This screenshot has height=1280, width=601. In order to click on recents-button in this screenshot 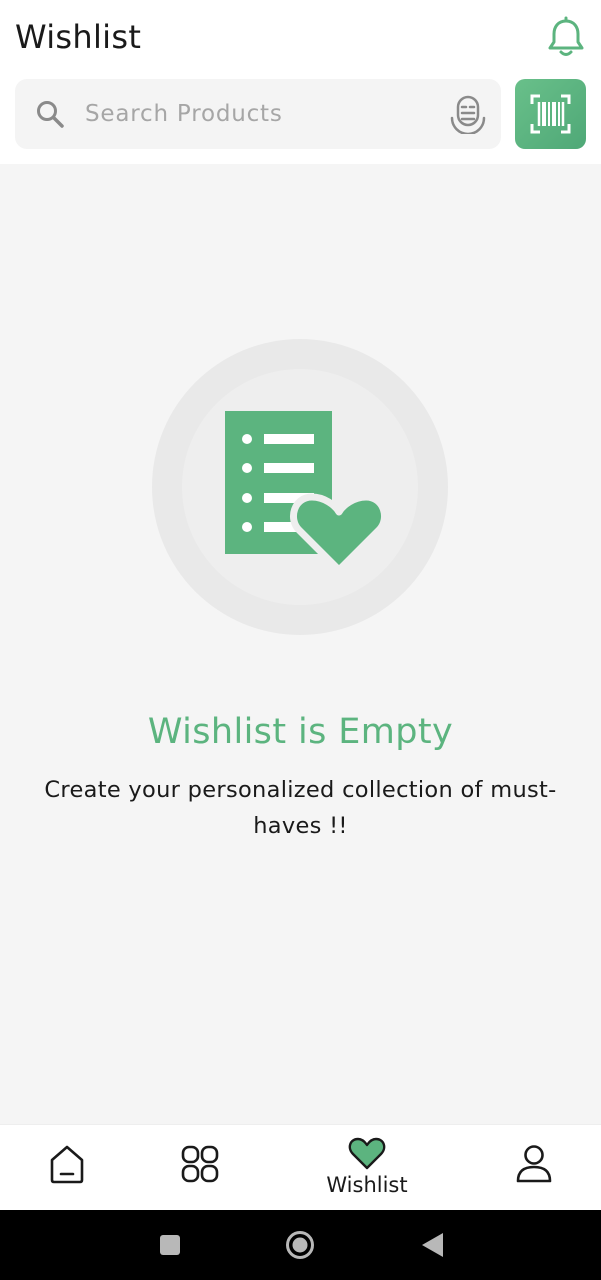, I will do `click(170, 1245)`.